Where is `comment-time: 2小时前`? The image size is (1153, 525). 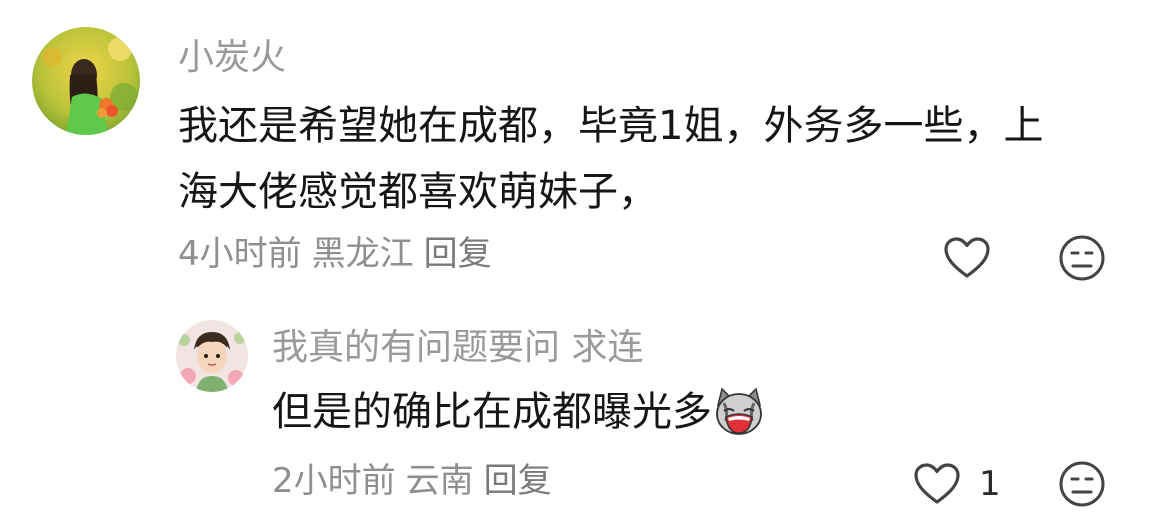
comment-time: 2小时前 is located at coordinates (334, 481).